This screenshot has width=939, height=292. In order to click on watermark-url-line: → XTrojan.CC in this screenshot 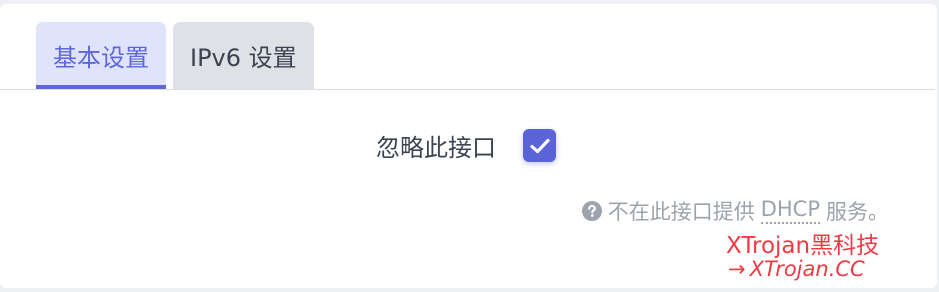, I will do `click(796, 269)`.